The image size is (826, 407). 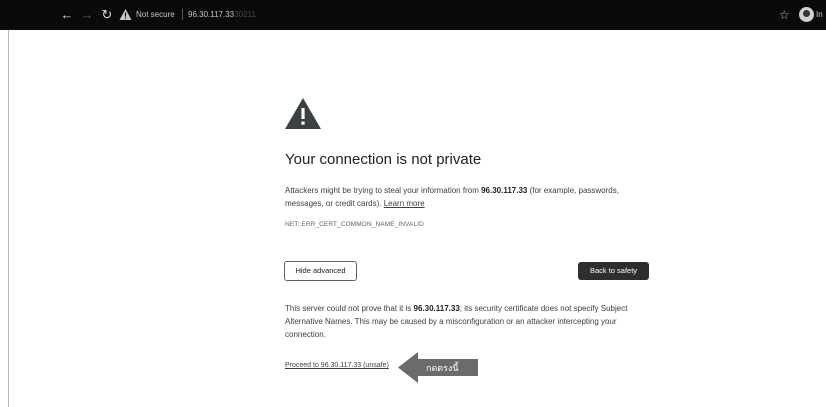 I want to click on back-arrow-icon: ←, so click(x=67, y=15).